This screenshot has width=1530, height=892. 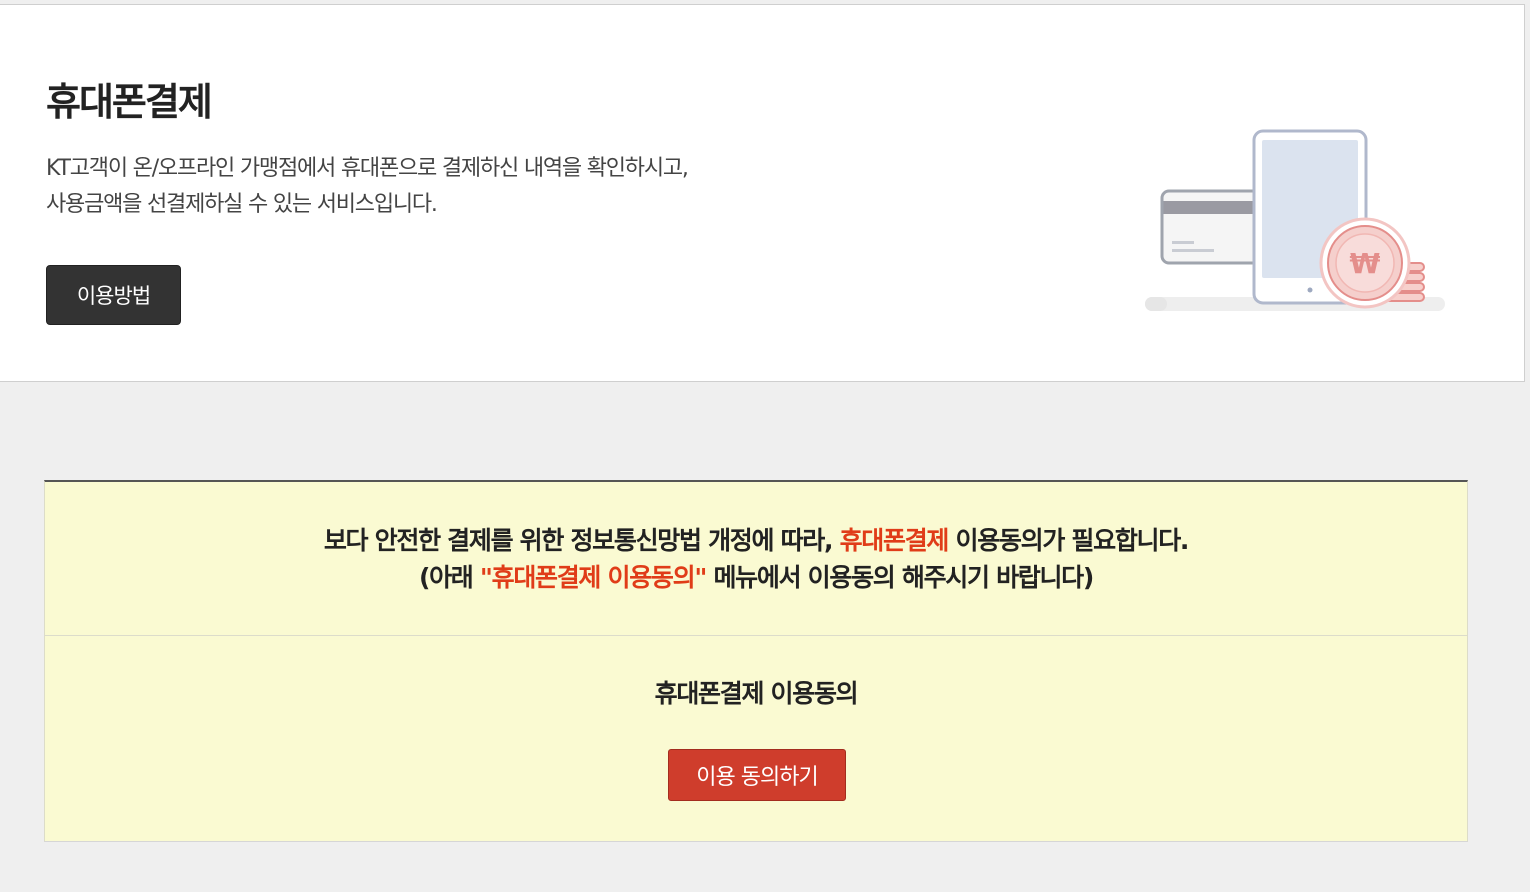 What do you see at coordinates (756, 693) in the screenshot?
I see `consent-title: 휴대폰결제 이용동의` at bounding box center [756, 693].